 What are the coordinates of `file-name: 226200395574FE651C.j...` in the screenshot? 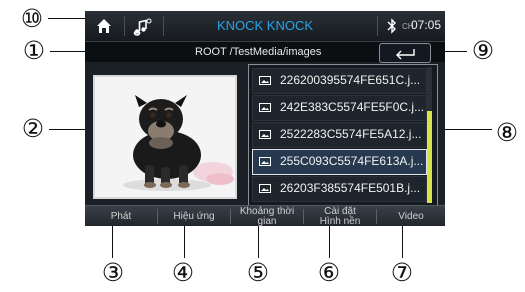 It's located at (350, 80).